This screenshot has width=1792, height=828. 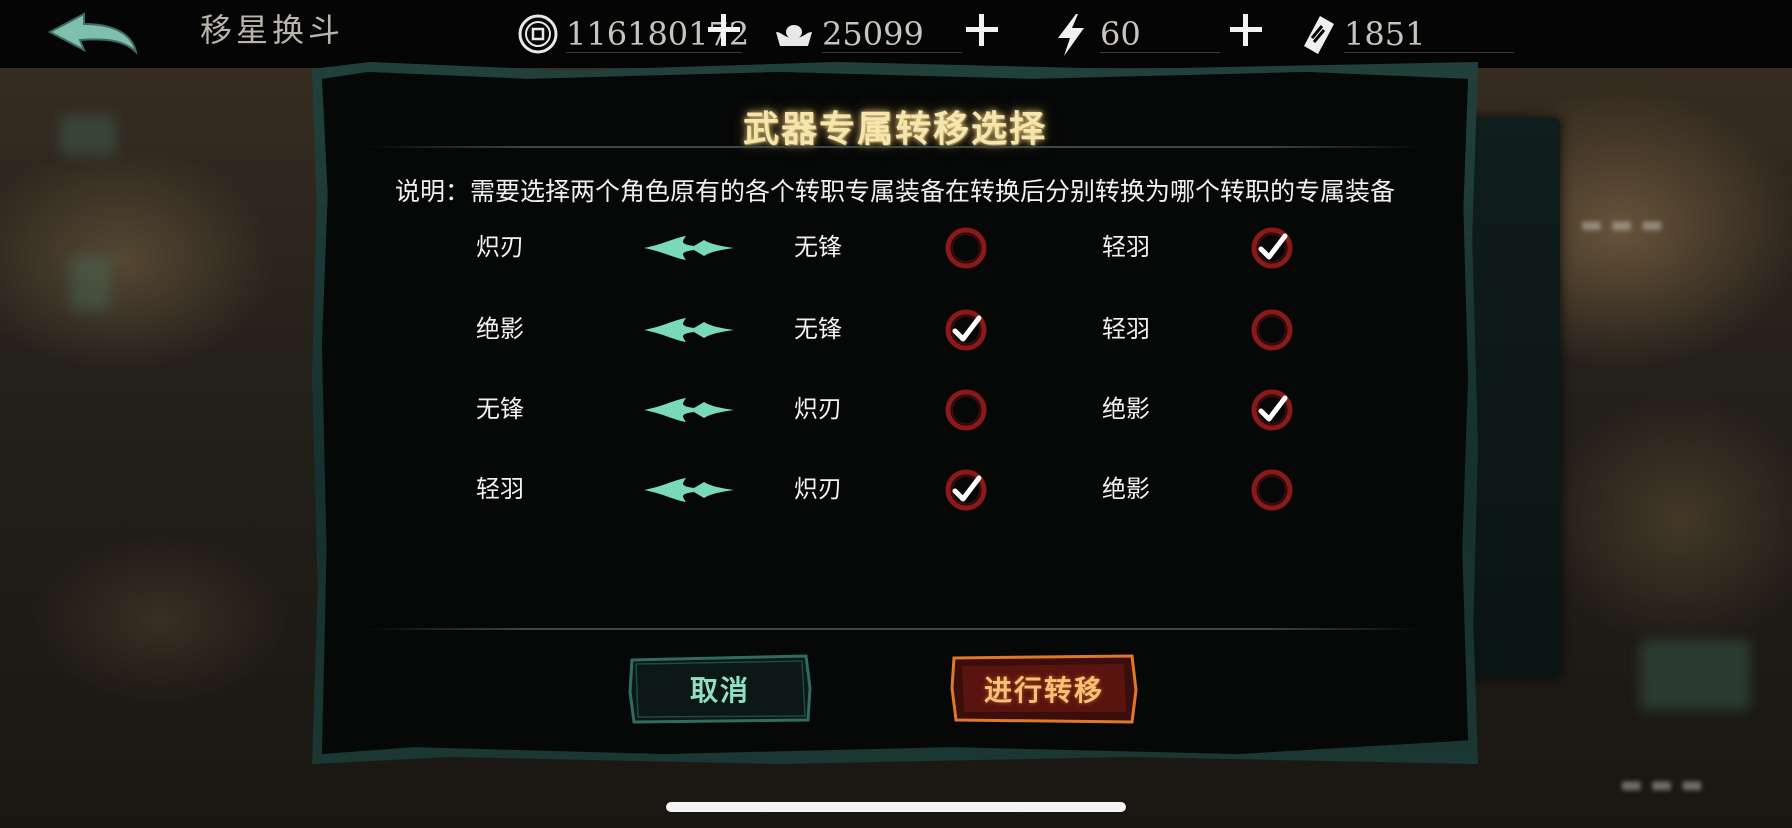 What do you see at coordinates (895, 248) in the screenshot?
I see `selection-row: 炽刃 无锋 轻羽` at bounding box center [895, 248].